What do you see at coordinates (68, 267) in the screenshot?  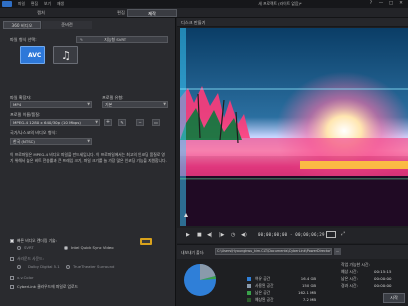 I see `truetheater-radio` at bounding box center [68, 267].